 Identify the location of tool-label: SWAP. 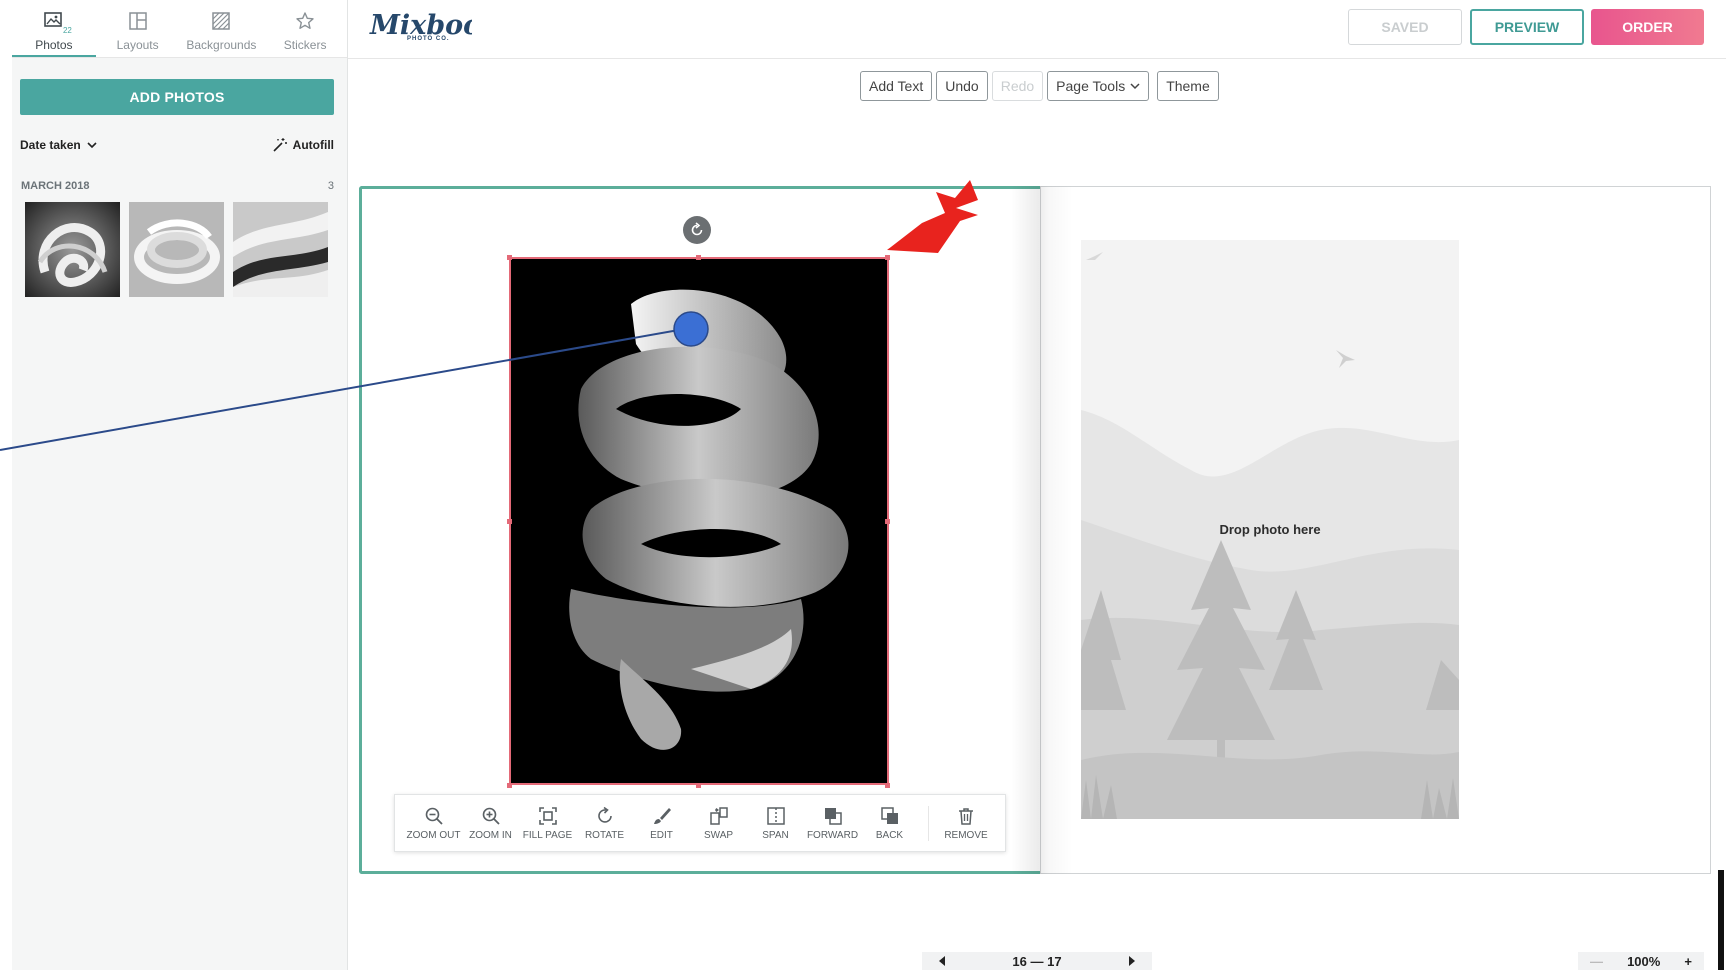
(718, 835).